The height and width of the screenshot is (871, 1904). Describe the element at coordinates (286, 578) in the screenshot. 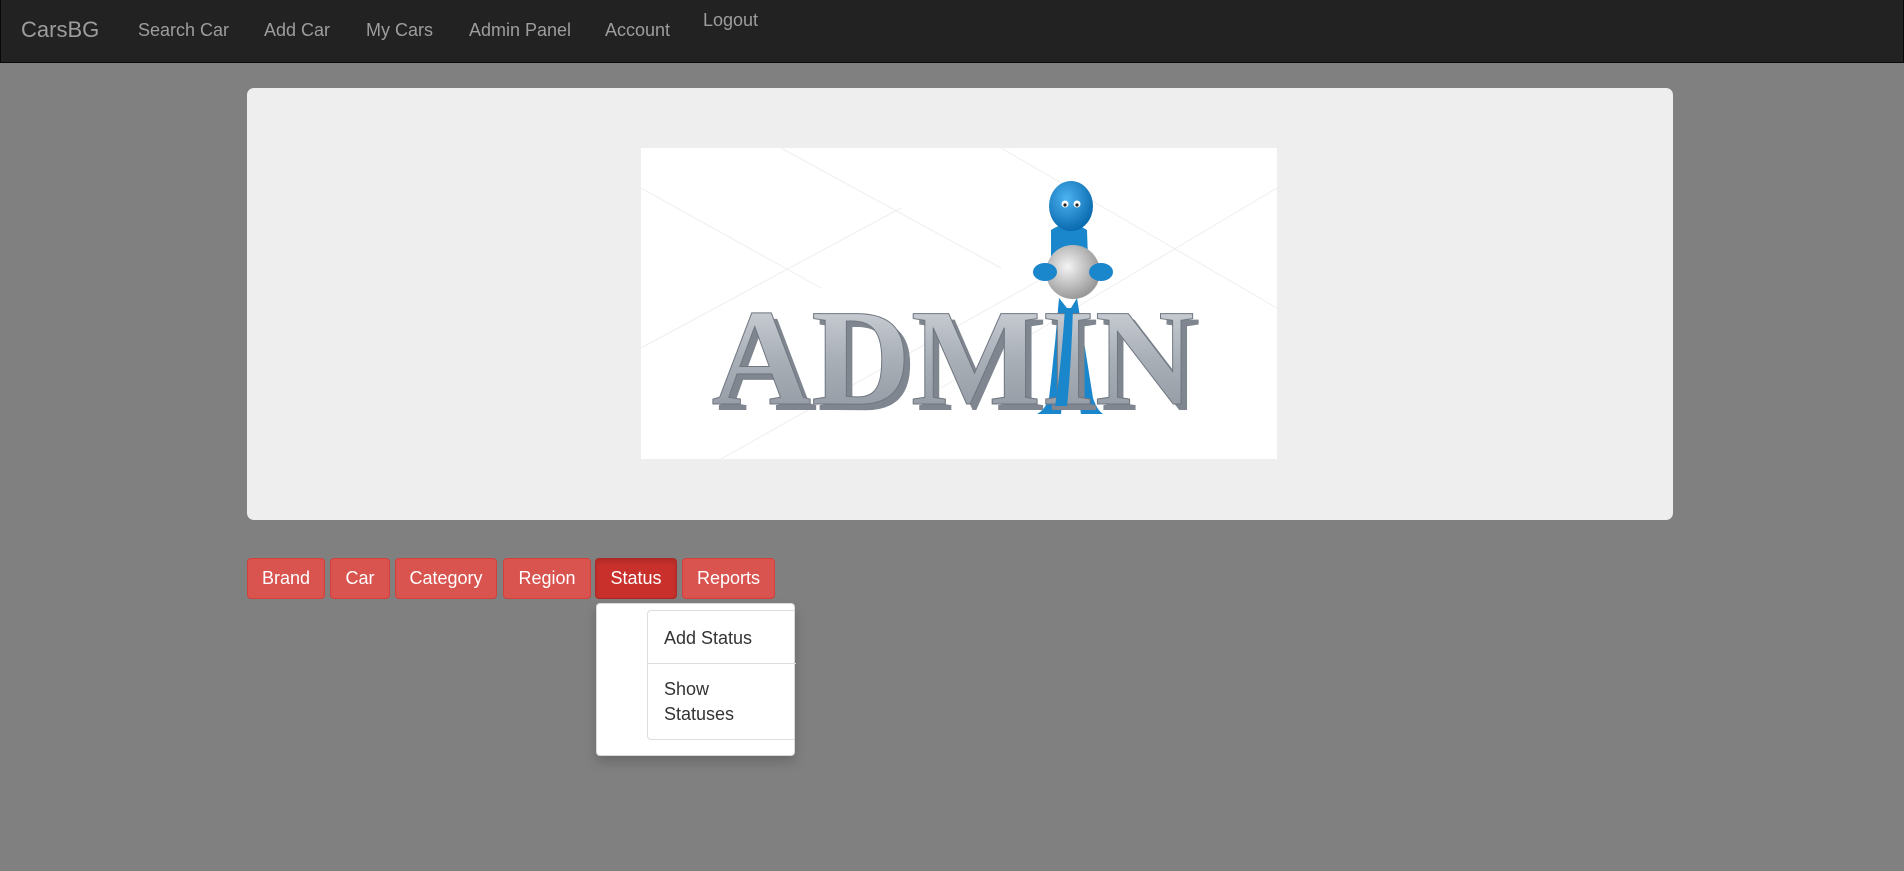

I see `brand-button: Brand` at that location.